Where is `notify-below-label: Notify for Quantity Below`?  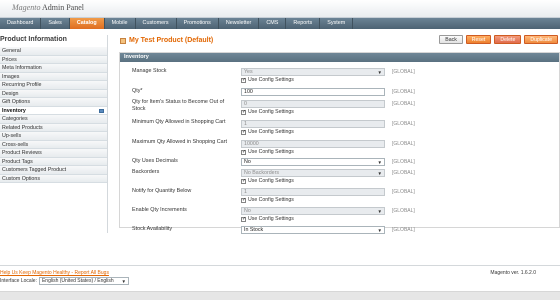 notify-below-label: Notify for Quantity Below is located at coordinates (162, 191).